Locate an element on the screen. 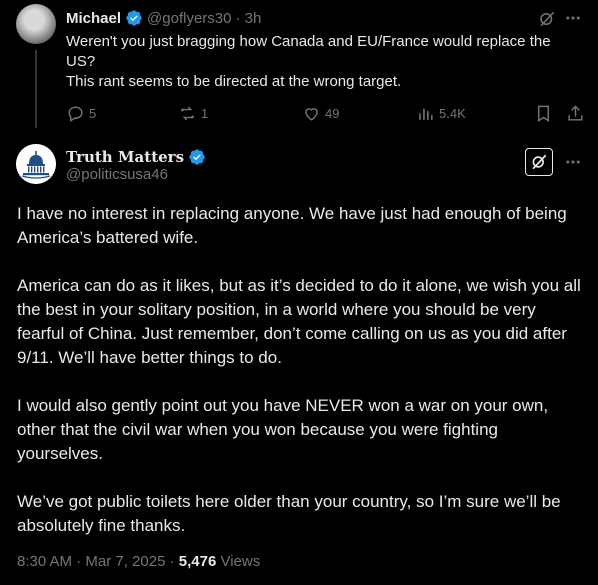  author-handle: @goflyers30 is located at coordinates (189, 18).